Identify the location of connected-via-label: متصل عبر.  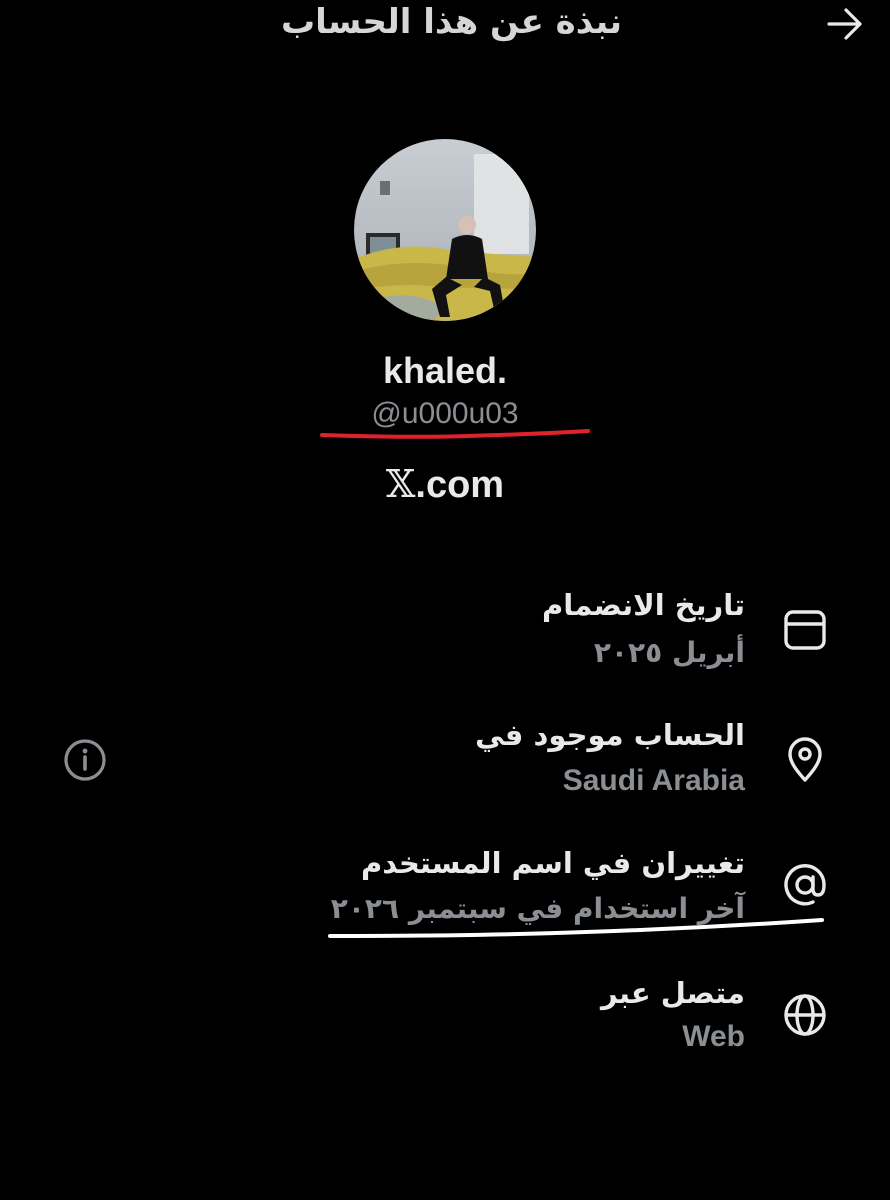
(672, 993).